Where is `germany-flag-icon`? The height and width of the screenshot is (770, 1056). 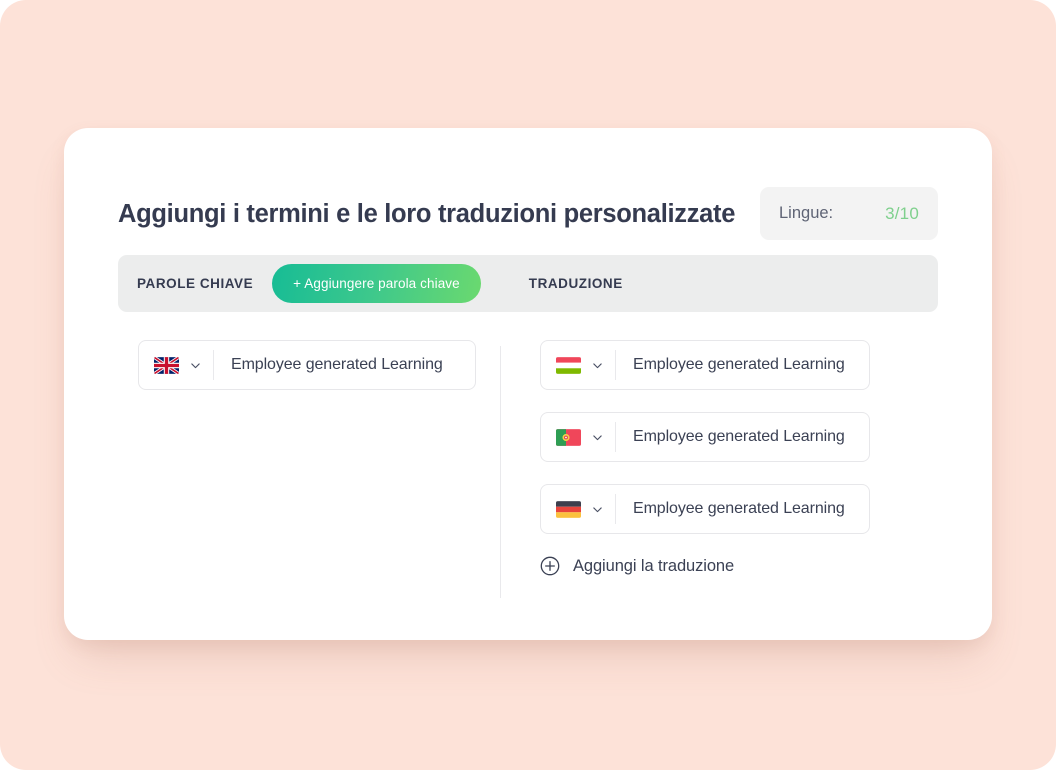
germany-flag-icon is located at coordinates (568, 509).